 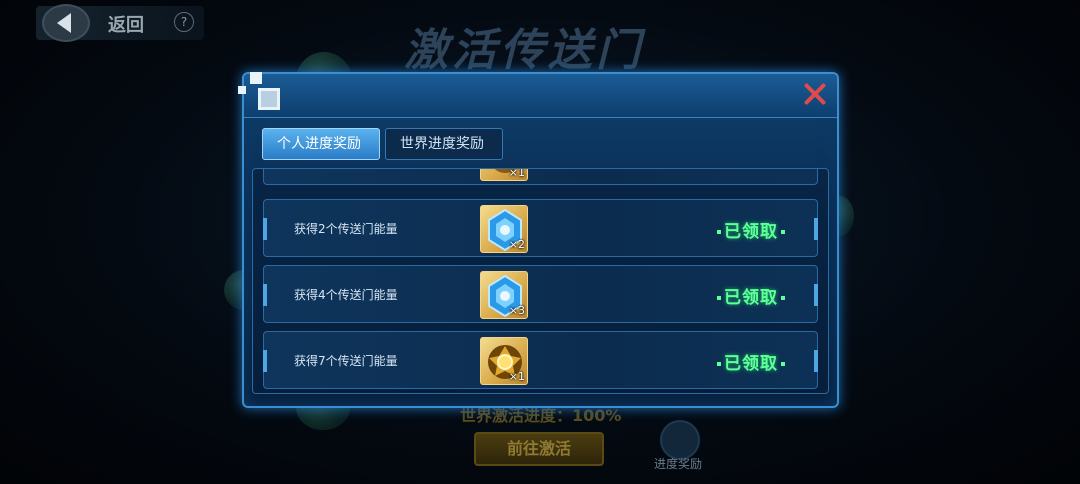 I want to click on page-title: 激活传送门, so click(x=524, y=50).